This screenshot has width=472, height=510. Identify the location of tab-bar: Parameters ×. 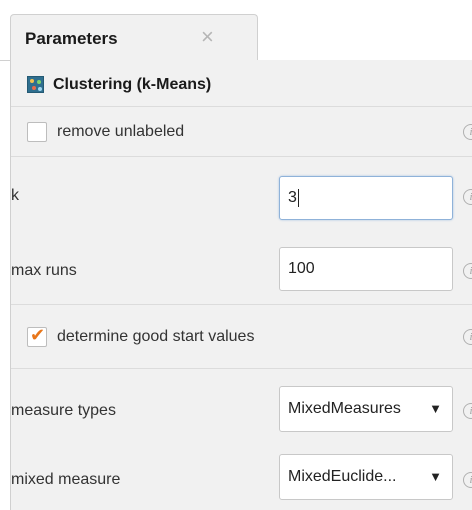
(236, 30).